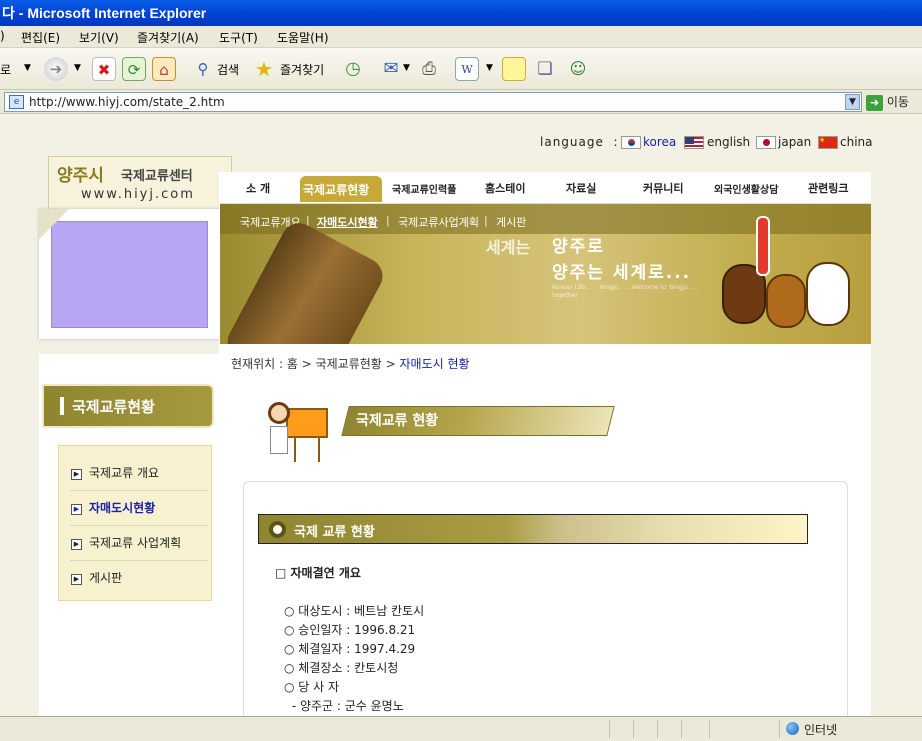 The width and height of the screenshot is (922, 741). What do you see at coordinates (139, 578) in the screenshot?
I see `lnb-item-board: ▶ 게시판` at bounding box center [139, 578].